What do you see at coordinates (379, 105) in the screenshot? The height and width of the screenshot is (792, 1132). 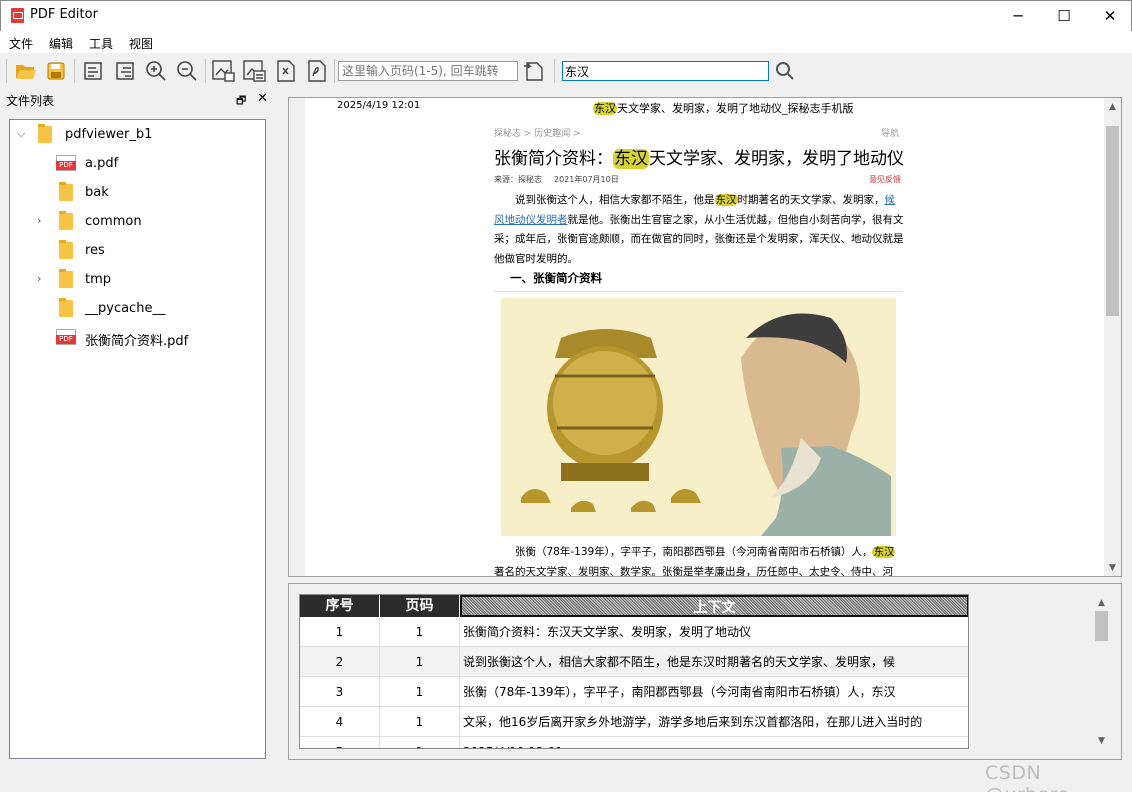 I see `page-header-date: 2025/4/19 12:01` at bounding box center [379, 105].